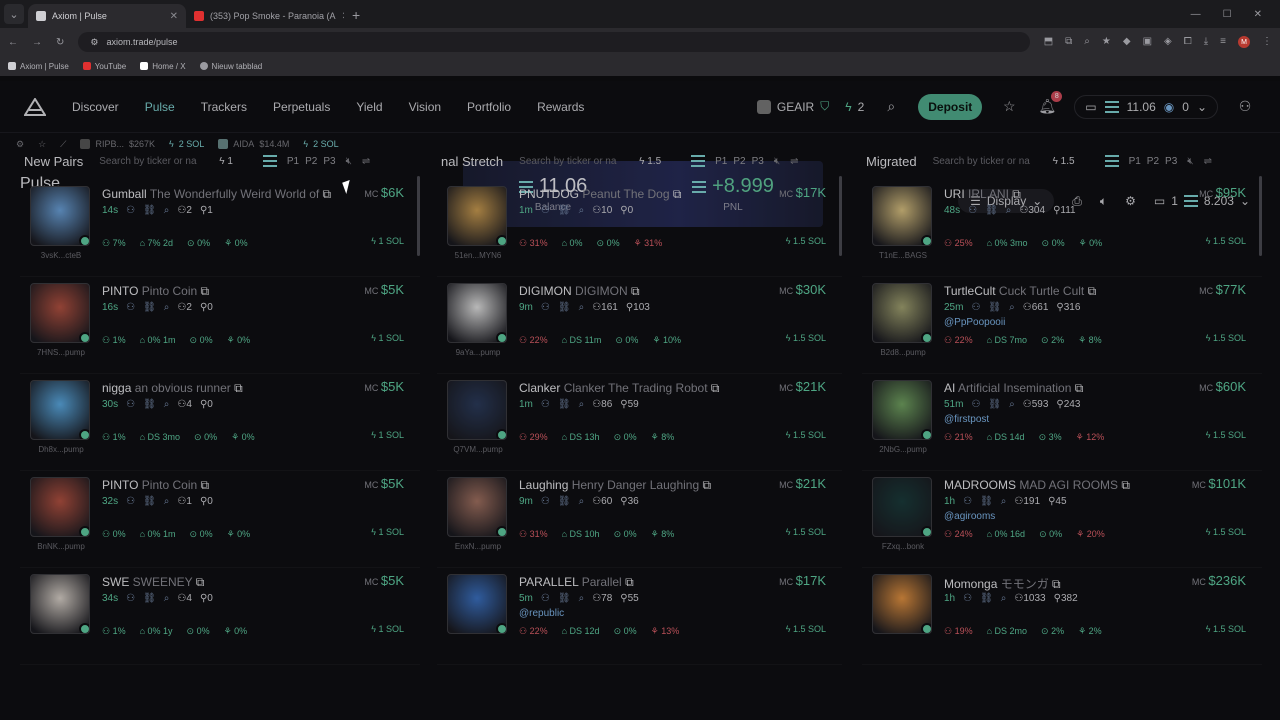 The height and width of the screenshot is (720, 1280). Describe the element at coordinates (224, 107) in the screenshot. I see `nav-trackers: Trackers` at that location.